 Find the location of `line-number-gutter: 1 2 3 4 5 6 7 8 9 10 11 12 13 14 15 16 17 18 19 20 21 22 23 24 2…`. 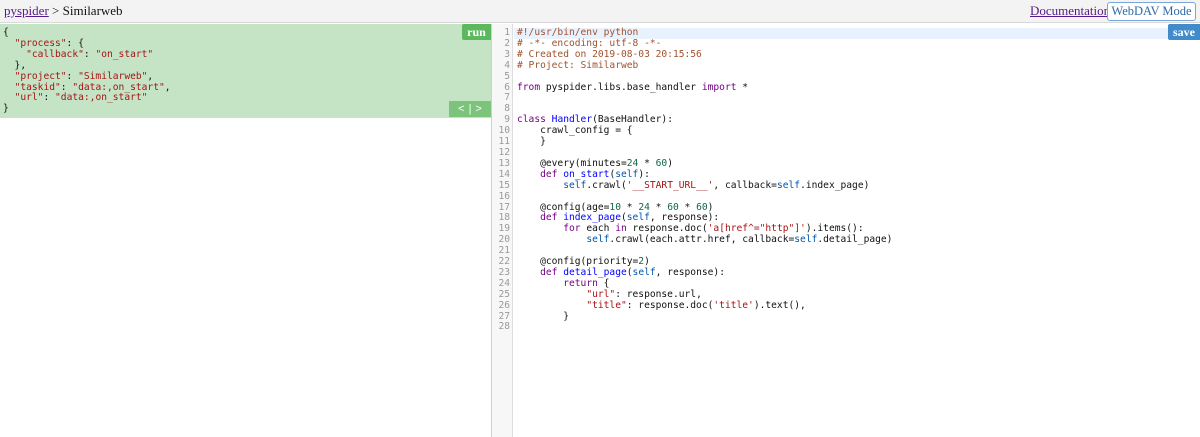

line-number-gutter: 1 2 3 4 5 6 7 8 9 10 11 12 13 14 15 16 17 18 19 20 21 22 23 24 2… is located at coordinates (502, 230).